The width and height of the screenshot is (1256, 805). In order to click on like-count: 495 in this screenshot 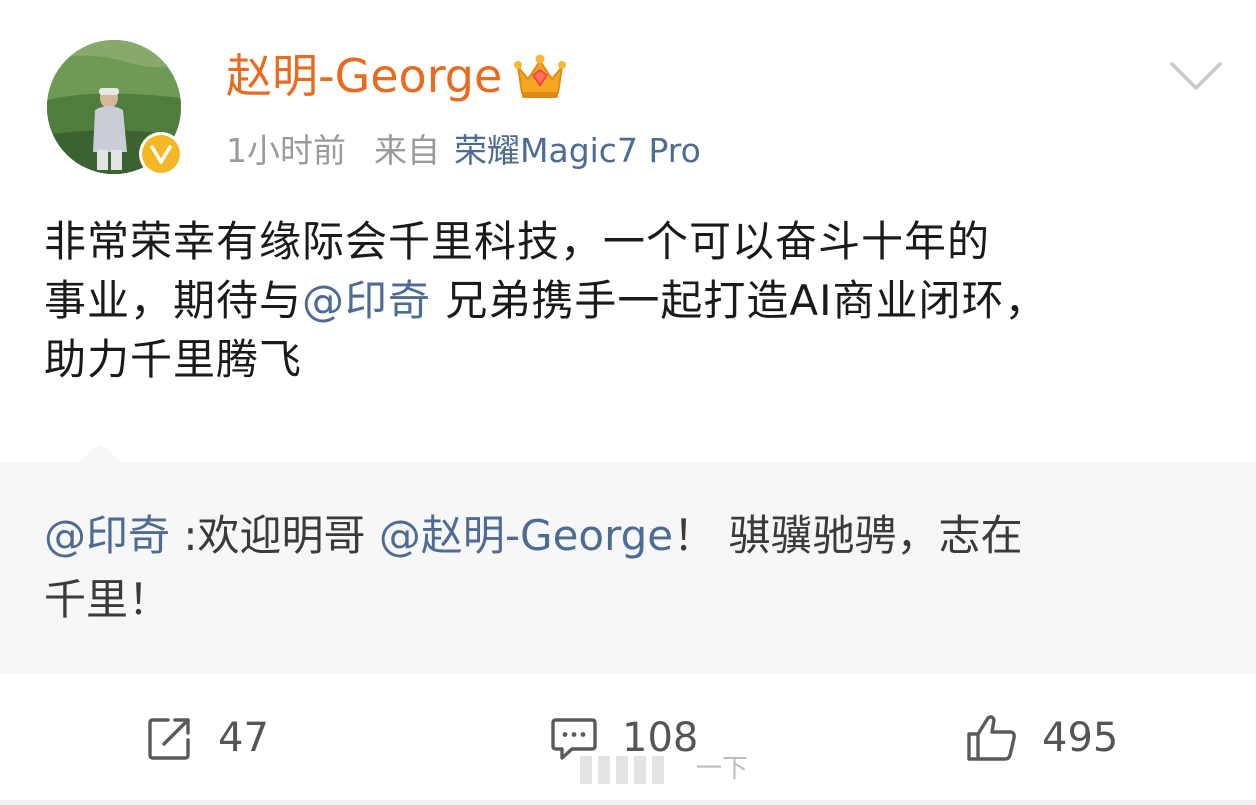, I will do `click(1080, 738)`.